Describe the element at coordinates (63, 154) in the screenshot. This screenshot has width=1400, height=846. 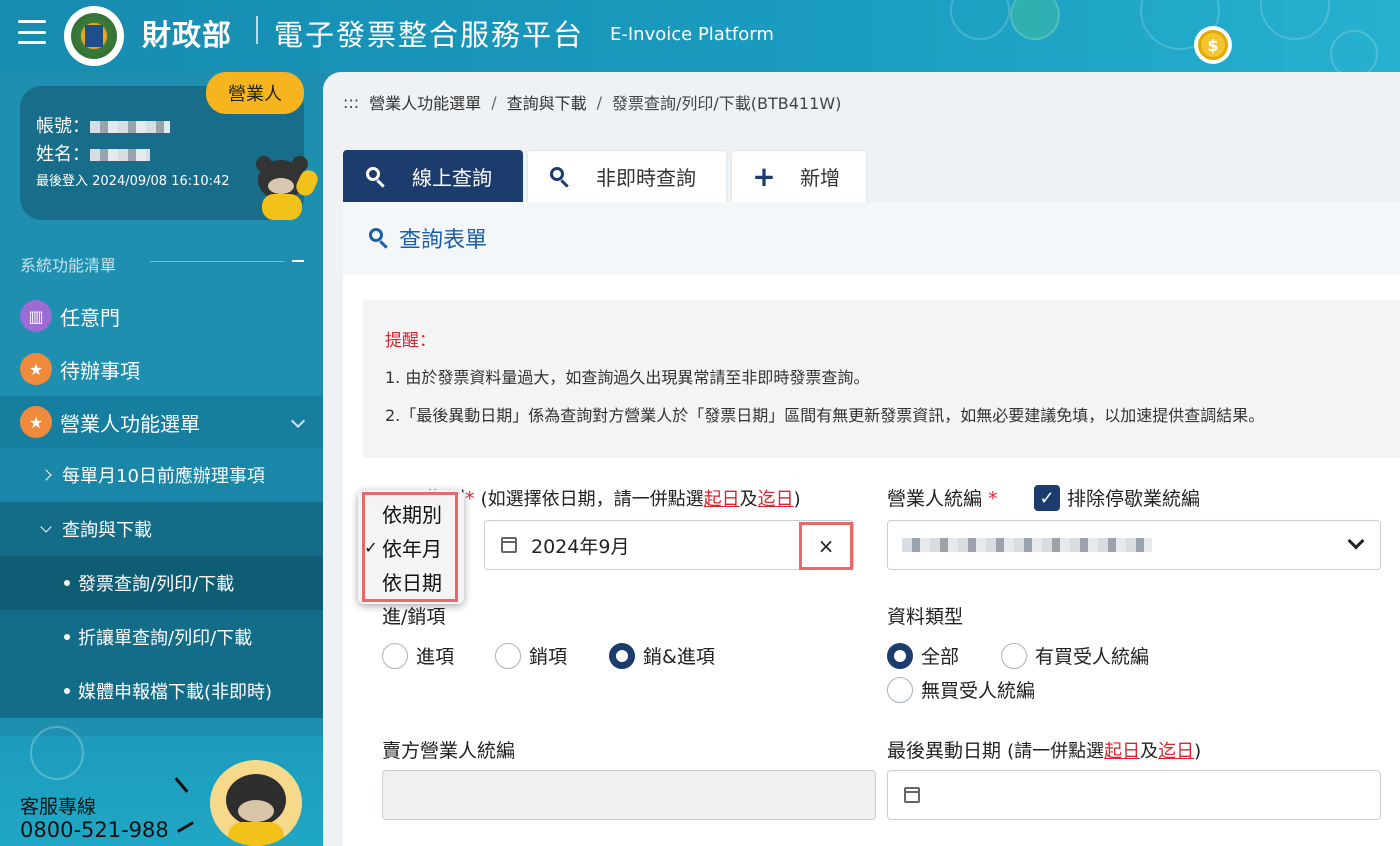
I see `name-label: 姓名：` at that location.